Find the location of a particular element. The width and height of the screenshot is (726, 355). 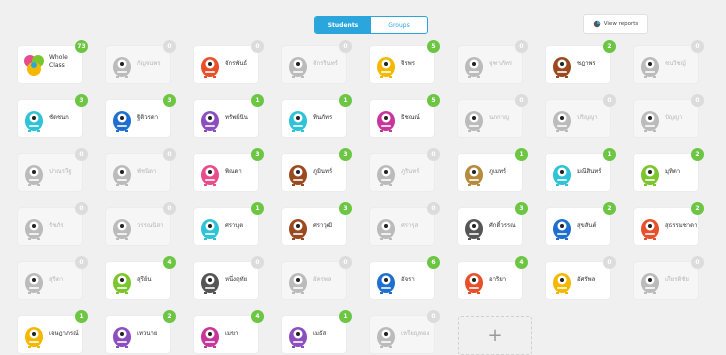

student-card: นภกาญ 0 is located at coordinates (493, 115).